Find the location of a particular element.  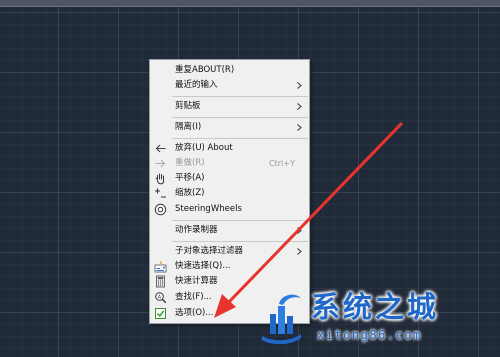

watermark: 系统之城 xitong86.com is located at coordinates (375, 322).